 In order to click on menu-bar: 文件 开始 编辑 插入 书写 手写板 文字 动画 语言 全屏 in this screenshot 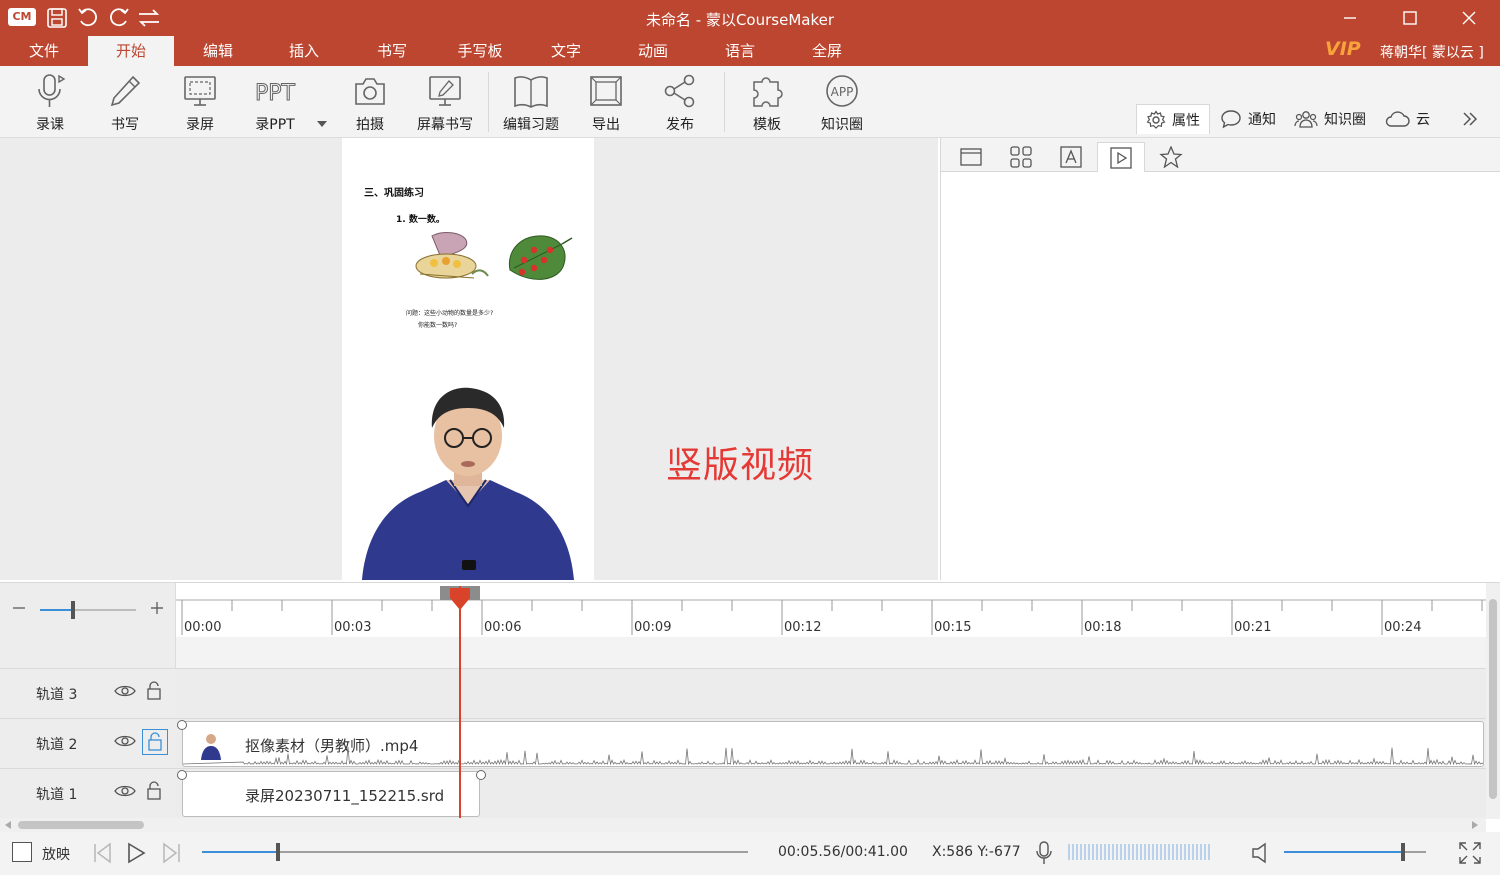, I will do `click(750, 51)`.